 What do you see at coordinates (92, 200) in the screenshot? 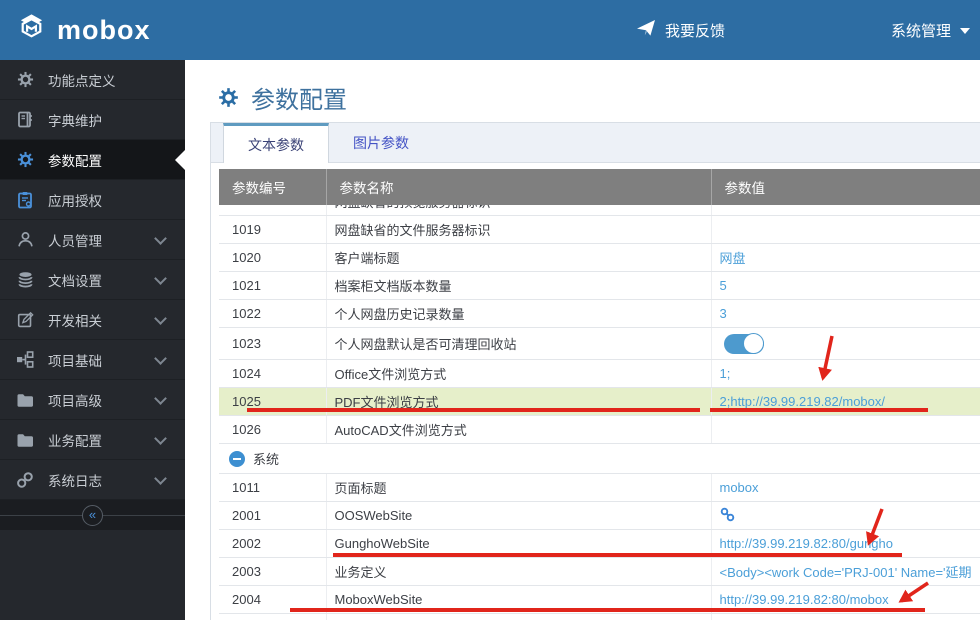
I see `sidebar-item-应用授权: 应用授权` at bounding box center [92, 200].